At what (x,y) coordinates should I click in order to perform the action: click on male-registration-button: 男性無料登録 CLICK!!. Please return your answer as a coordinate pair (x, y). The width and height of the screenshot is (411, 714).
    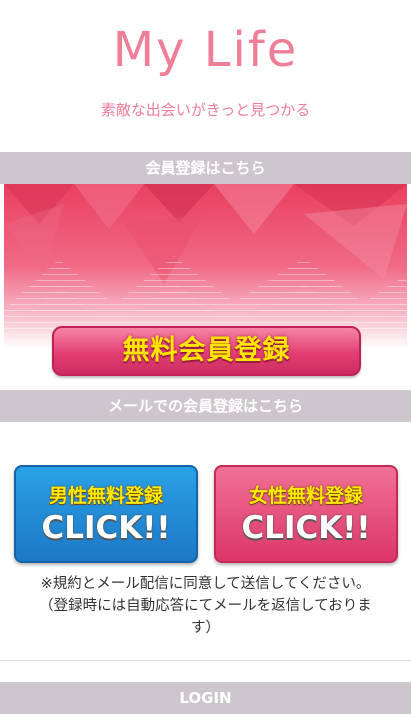
    Looking at the image, I should click on (106, 514).